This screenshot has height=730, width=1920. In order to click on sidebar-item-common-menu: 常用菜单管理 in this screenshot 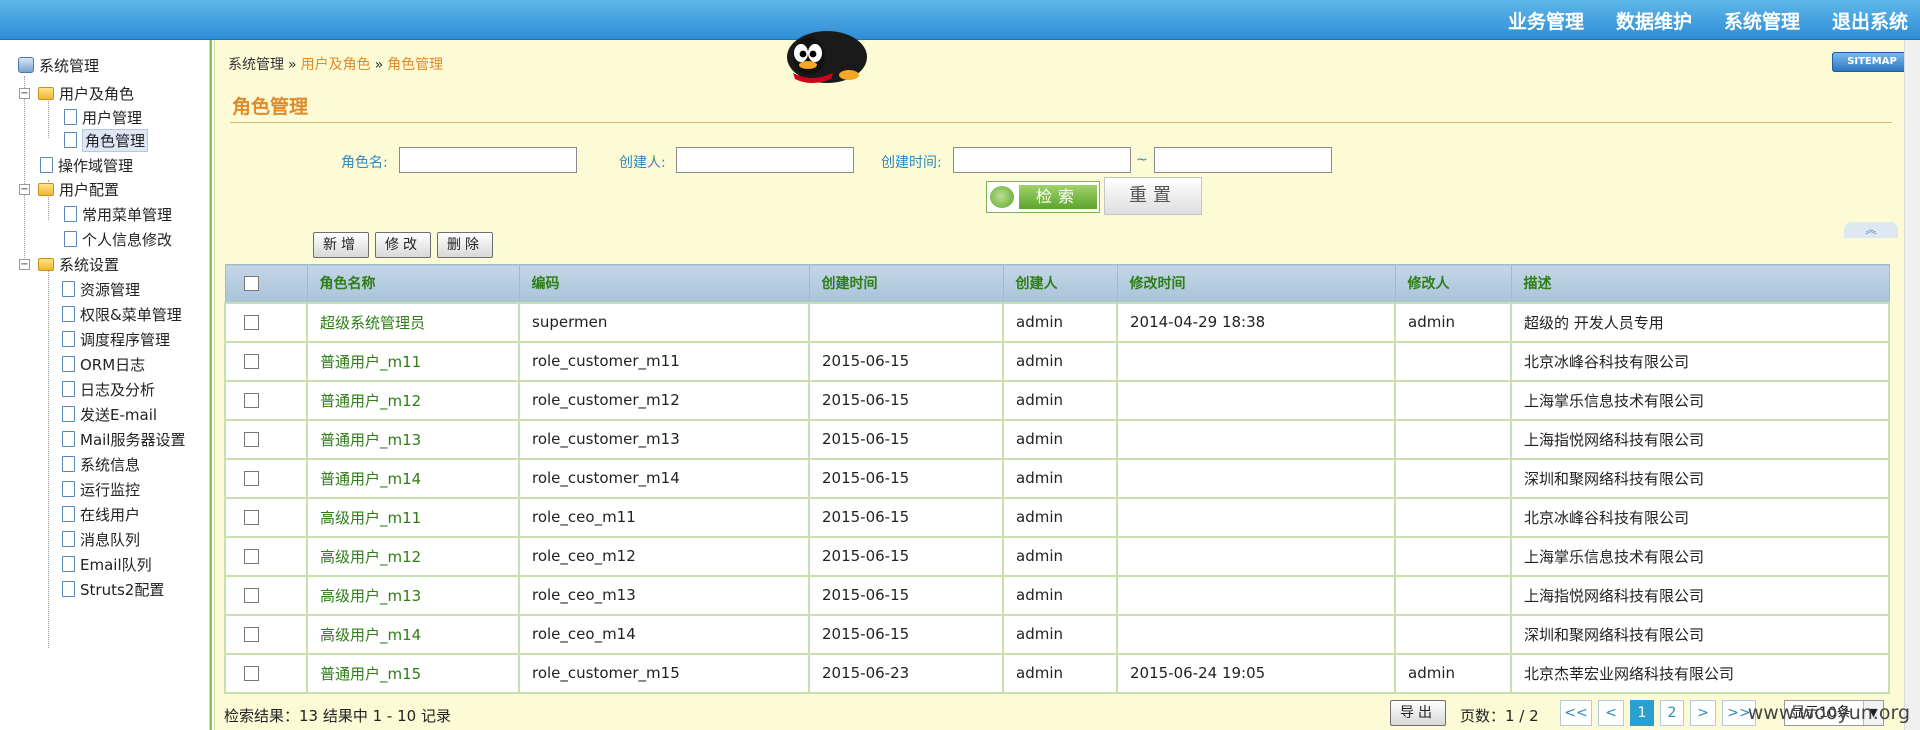, I will do `click(118, 214)`.